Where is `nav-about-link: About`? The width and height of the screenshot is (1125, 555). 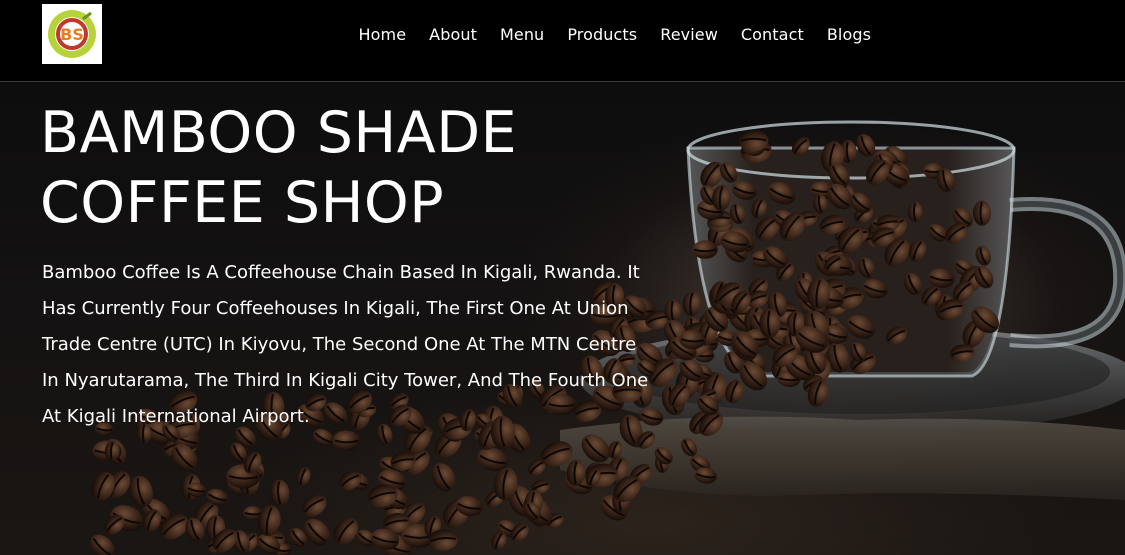
nav-about-link: About is located at coordinates (453, 35).